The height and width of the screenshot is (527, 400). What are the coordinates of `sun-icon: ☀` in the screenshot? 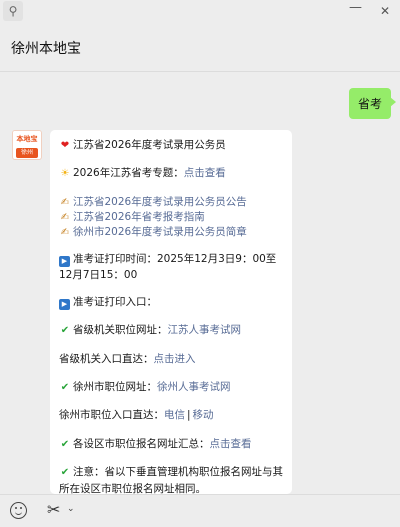 It's located at (65, 173).